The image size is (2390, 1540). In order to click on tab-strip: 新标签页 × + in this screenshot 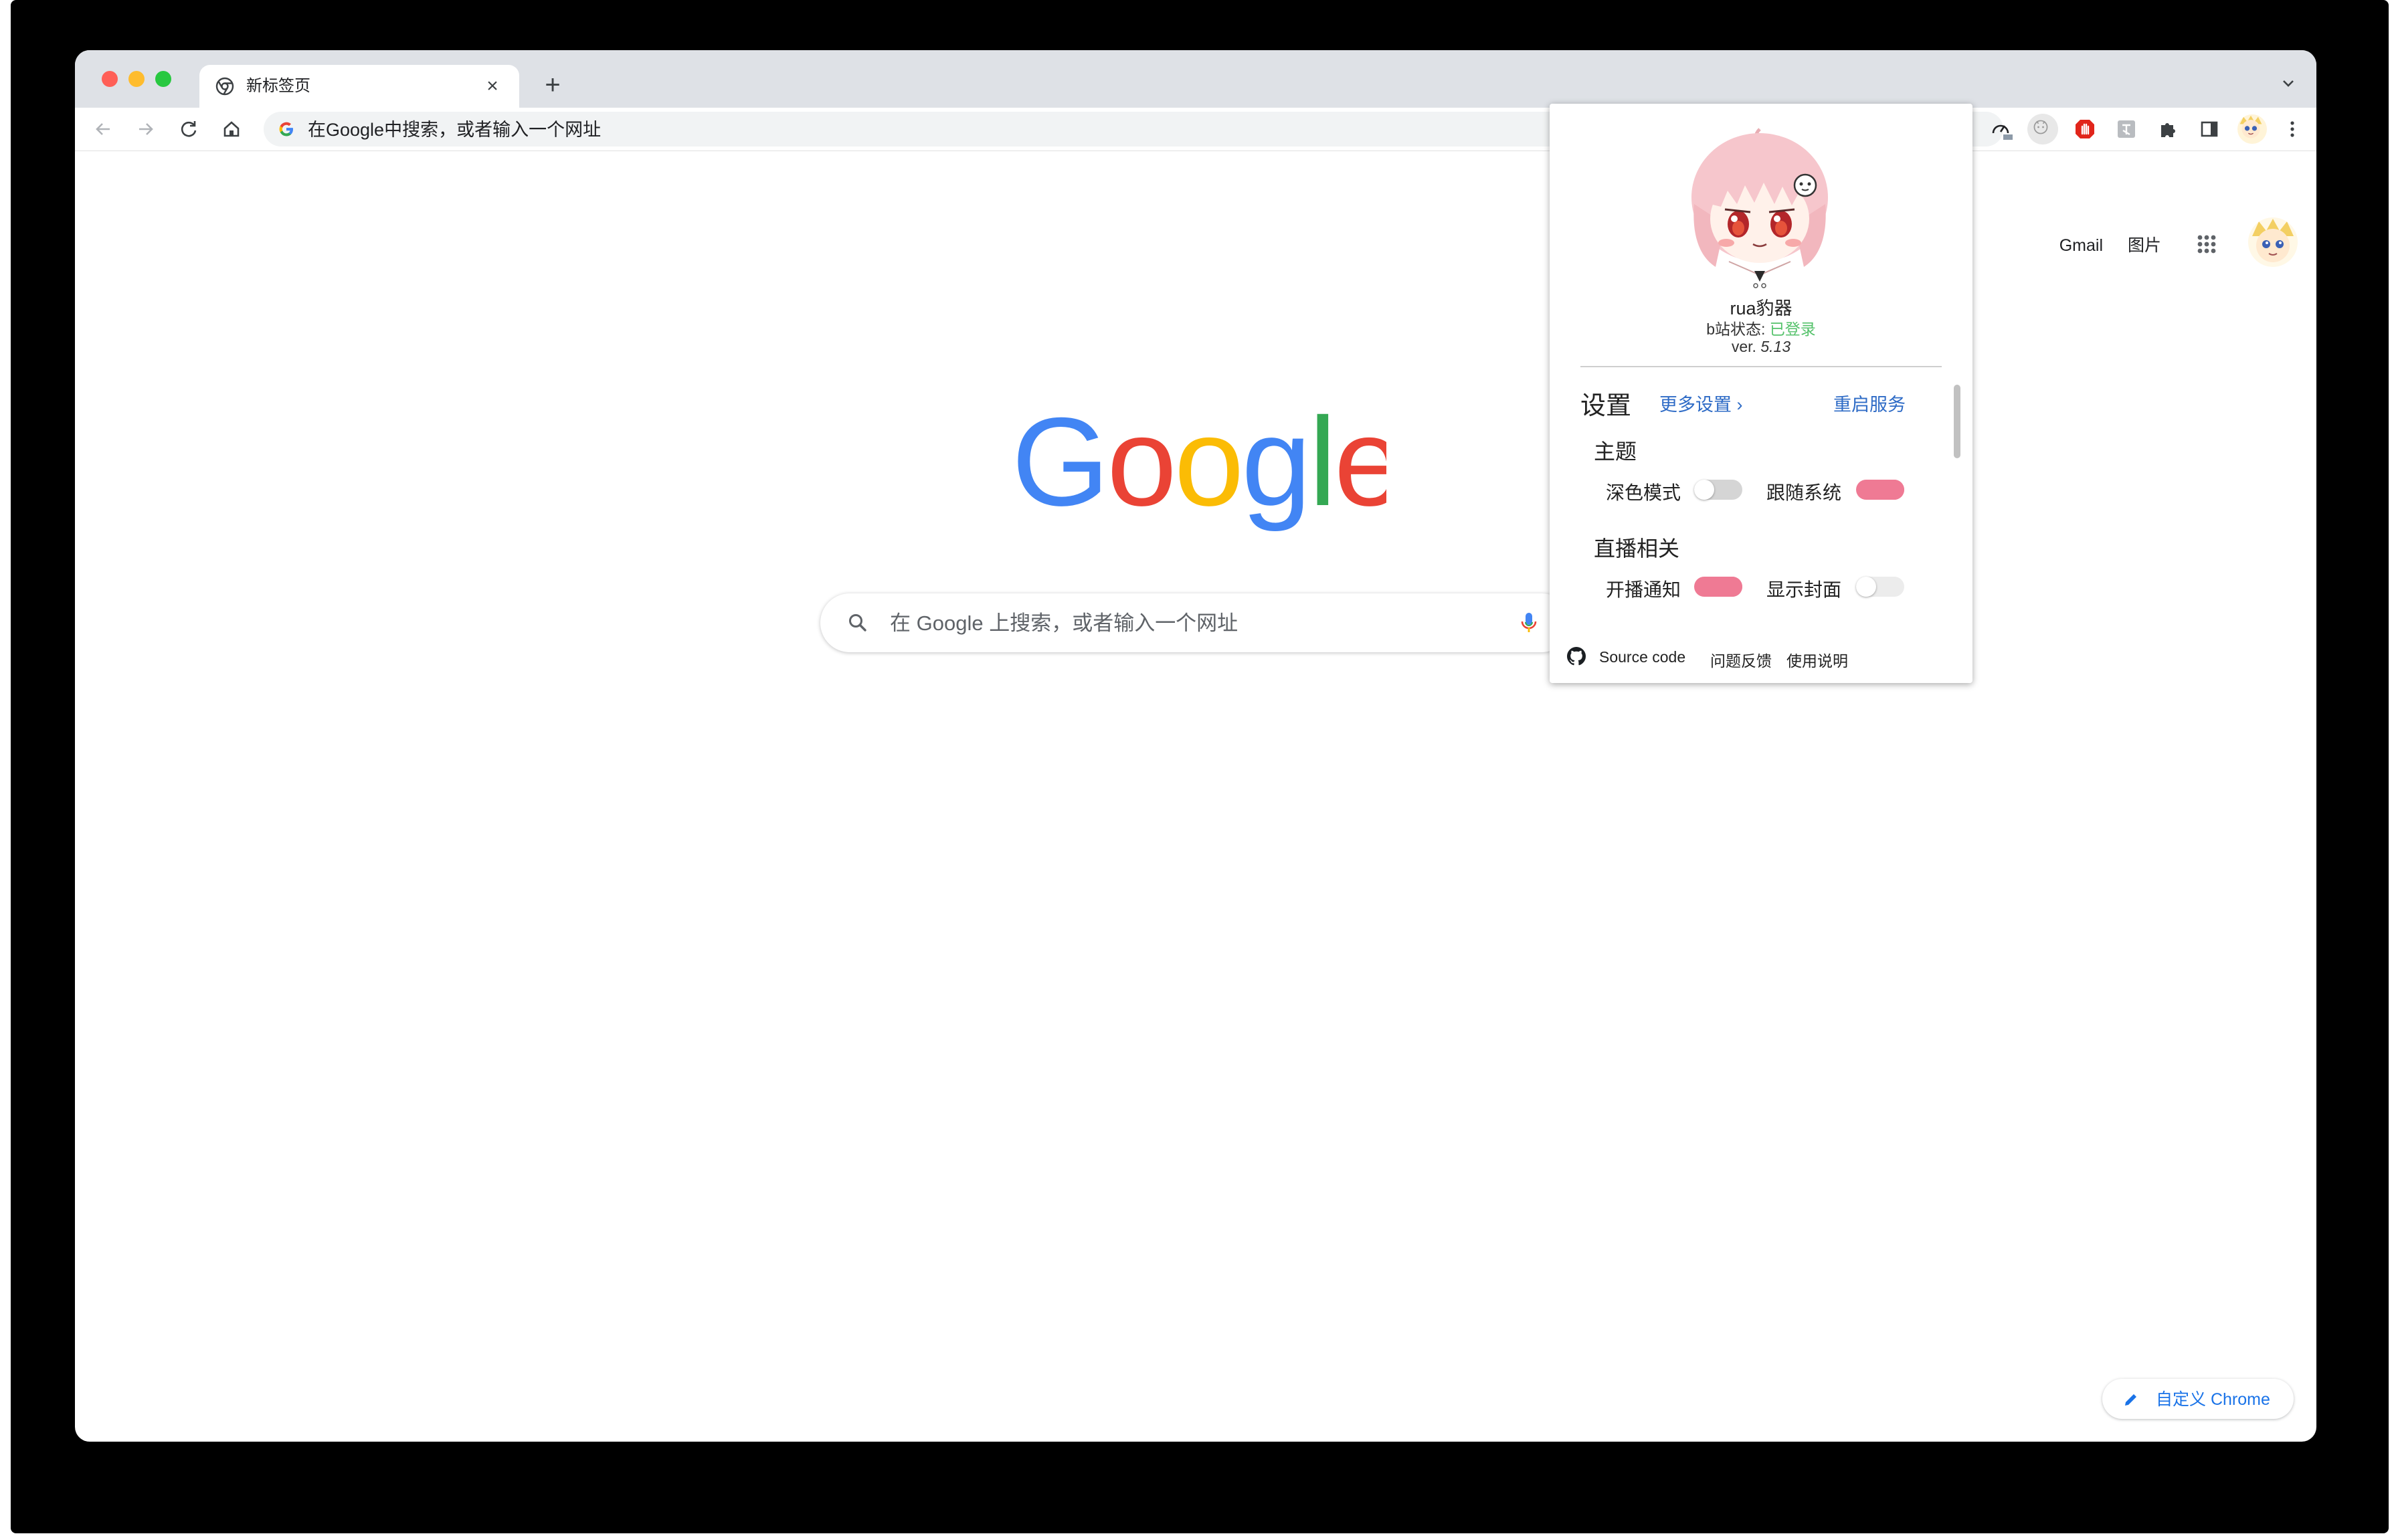, I will do `click(1195, 79)`.